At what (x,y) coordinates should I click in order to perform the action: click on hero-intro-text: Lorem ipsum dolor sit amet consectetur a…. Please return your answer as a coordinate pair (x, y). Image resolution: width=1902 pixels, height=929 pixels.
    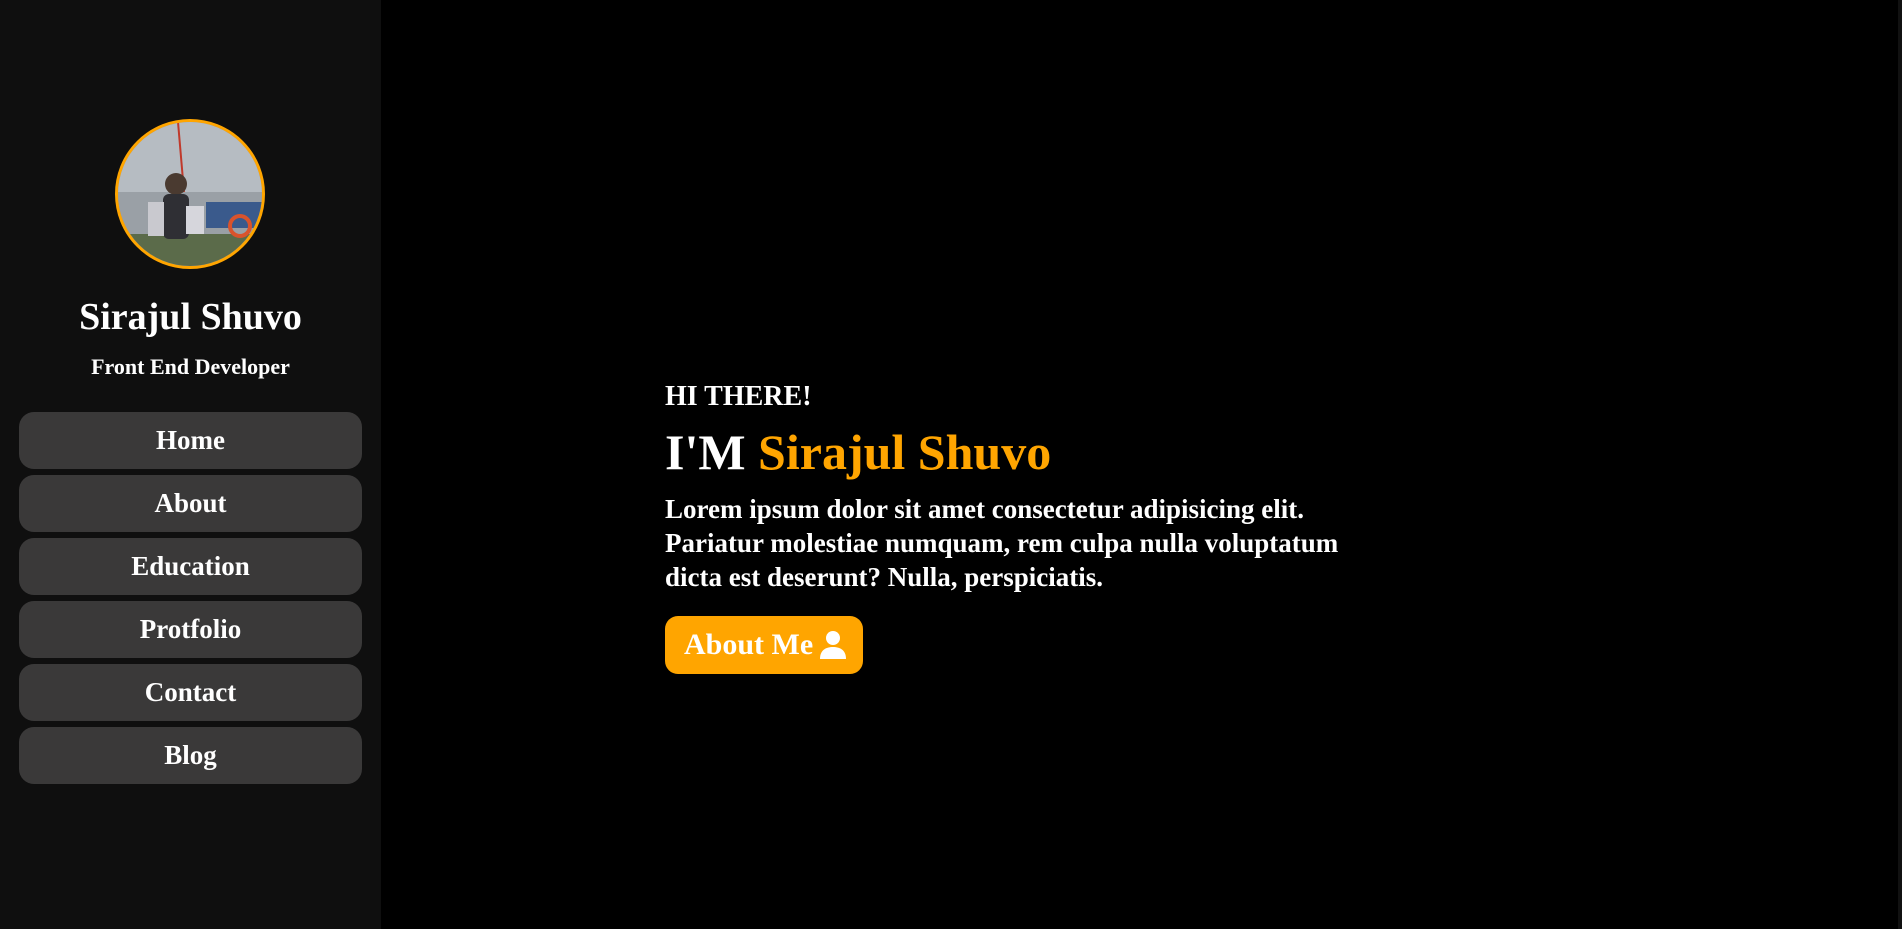
    Looking at the image, I should click on (1002, 543).